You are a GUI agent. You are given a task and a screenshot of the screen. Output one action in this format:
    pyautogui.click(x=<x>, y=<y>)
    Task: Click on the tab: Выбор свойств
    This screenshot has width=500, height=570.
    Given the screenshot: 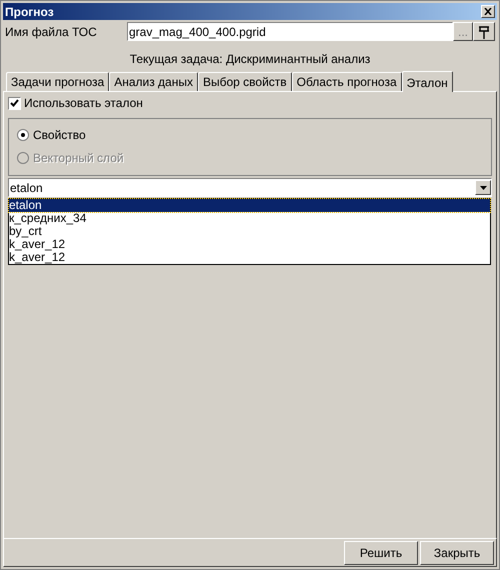 What is the action you would take?
    pyautogui.click(x=245, y=81)
    